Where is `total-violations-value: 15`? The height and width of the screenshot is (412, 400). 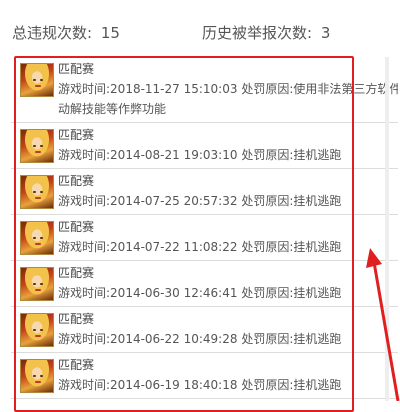
total-violations-value: 15 is located at coordinates (110, 32).